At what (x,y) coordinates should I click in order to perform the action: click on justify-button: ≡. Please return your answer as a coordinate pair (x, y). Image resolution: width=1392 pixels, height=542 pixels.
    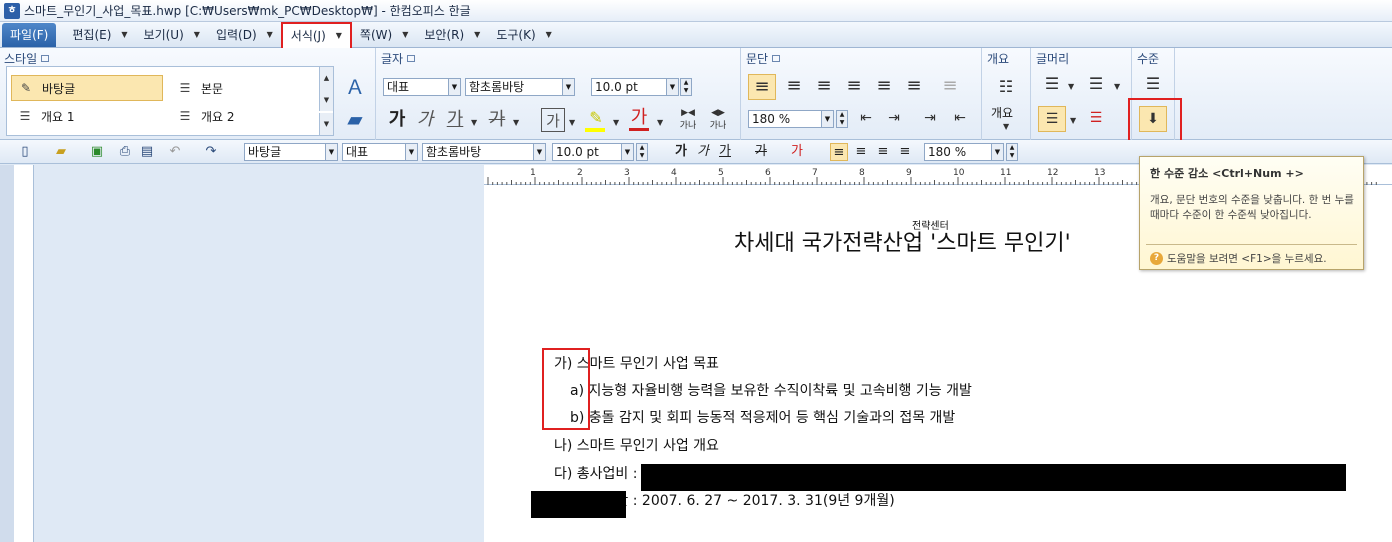
    Looking at the image, I should click on (762, 87).